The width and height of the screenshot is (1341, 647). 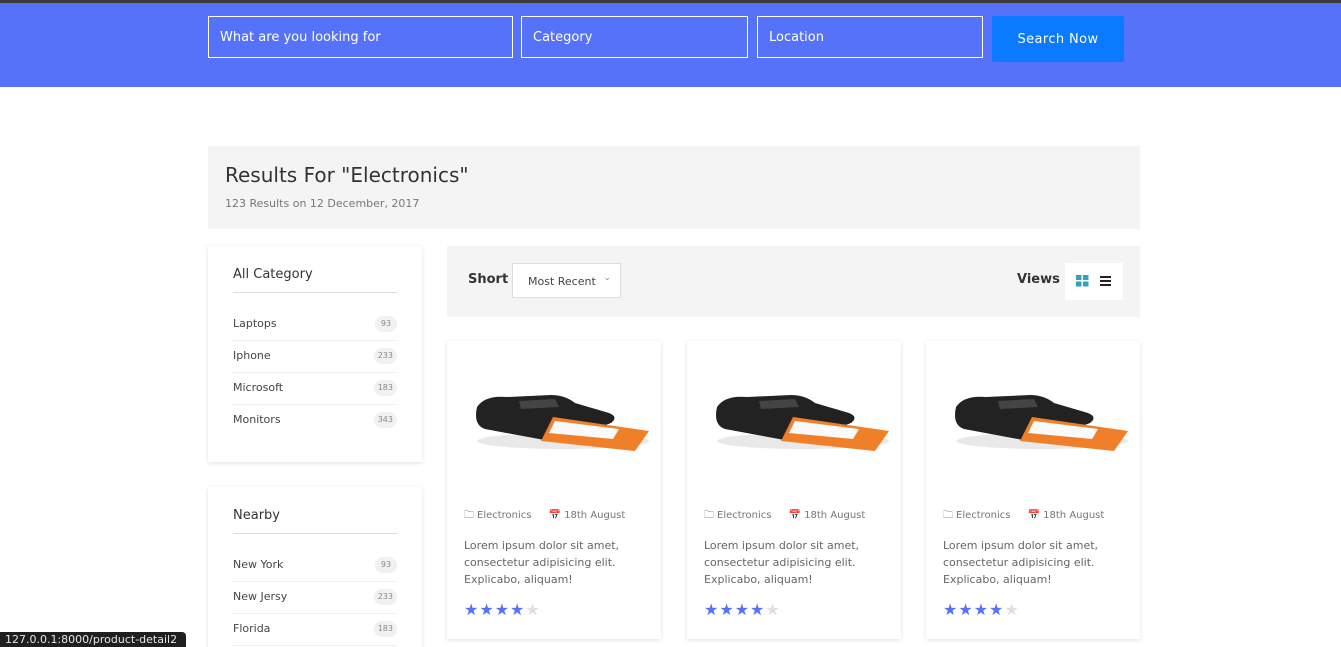 What do you see at coordinates (252, 628) in the screenshot?
I see `nearby-item-label: Florida` at bounding box center [252, 628].